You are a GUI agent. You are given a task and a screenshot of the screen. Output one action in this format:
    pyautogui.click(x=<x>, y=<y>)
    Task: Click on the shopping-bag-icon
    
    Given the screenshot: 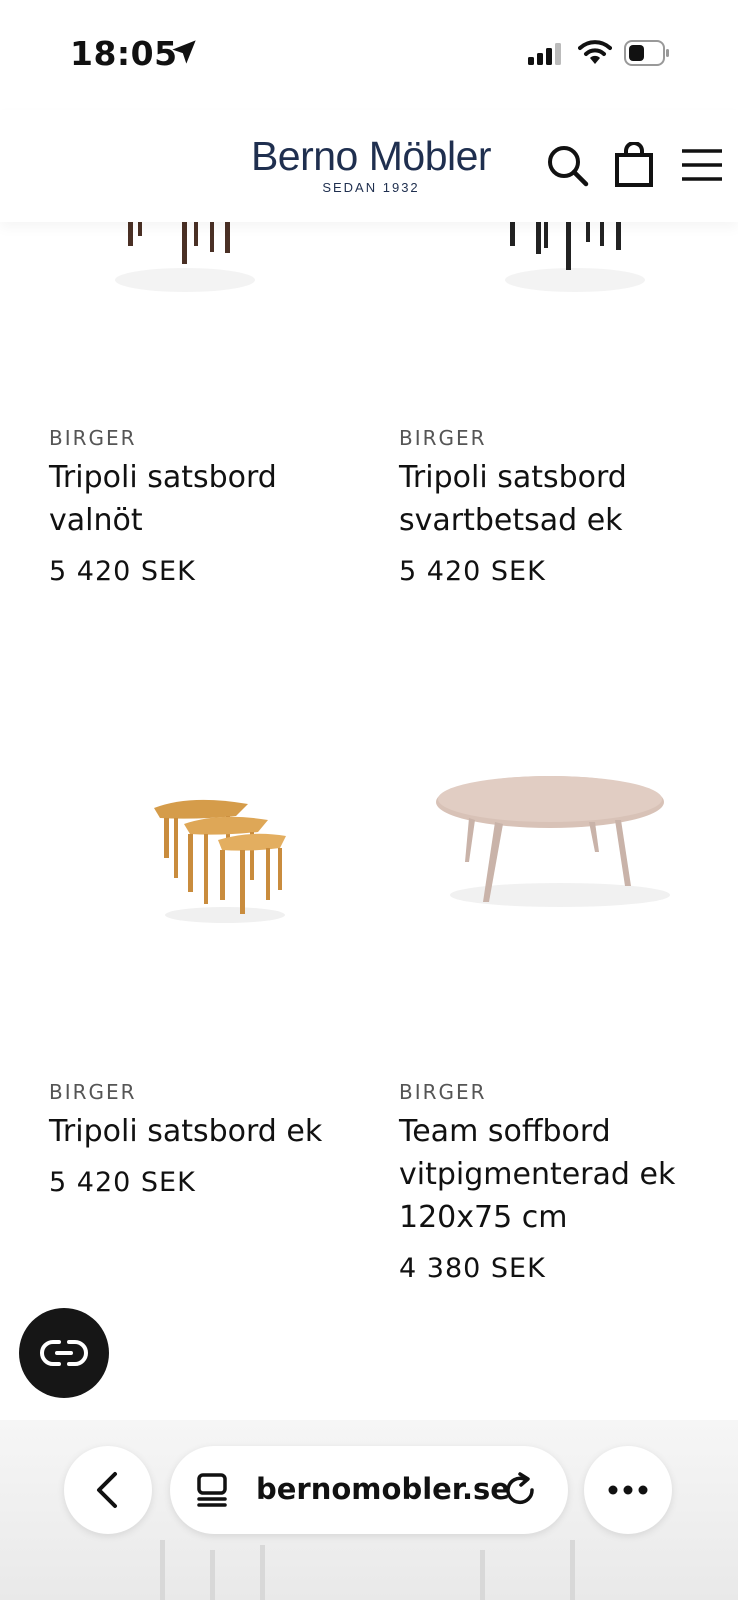 What is the action you would take?
    pyautogui.click(x=634, y=165)
    